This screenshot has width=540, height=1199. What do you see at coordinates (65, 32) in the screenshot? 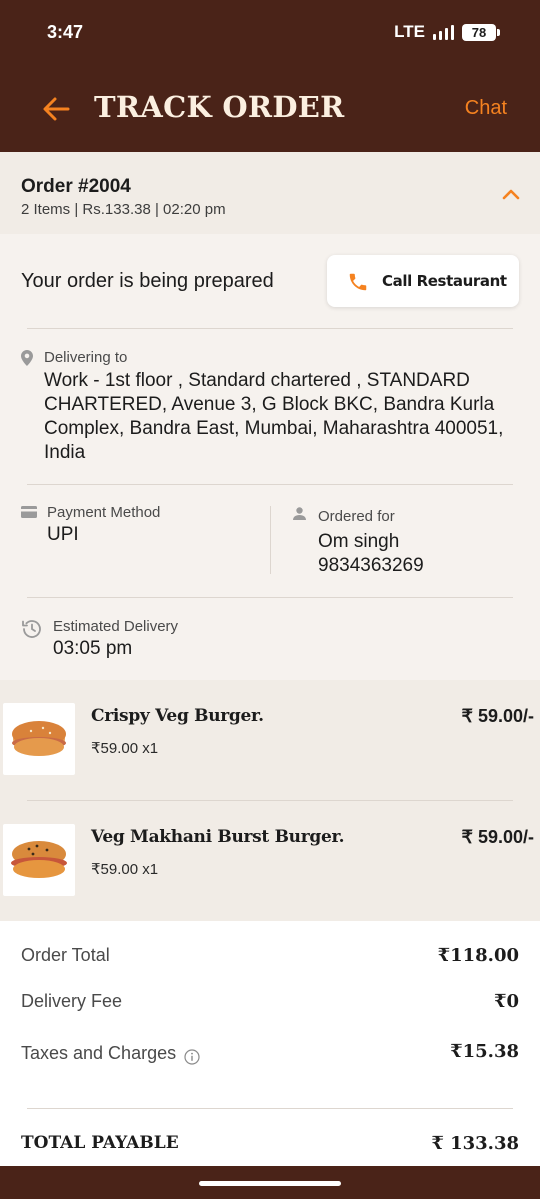
I see `status-time: 3:47` at bounding box center [65, 32].